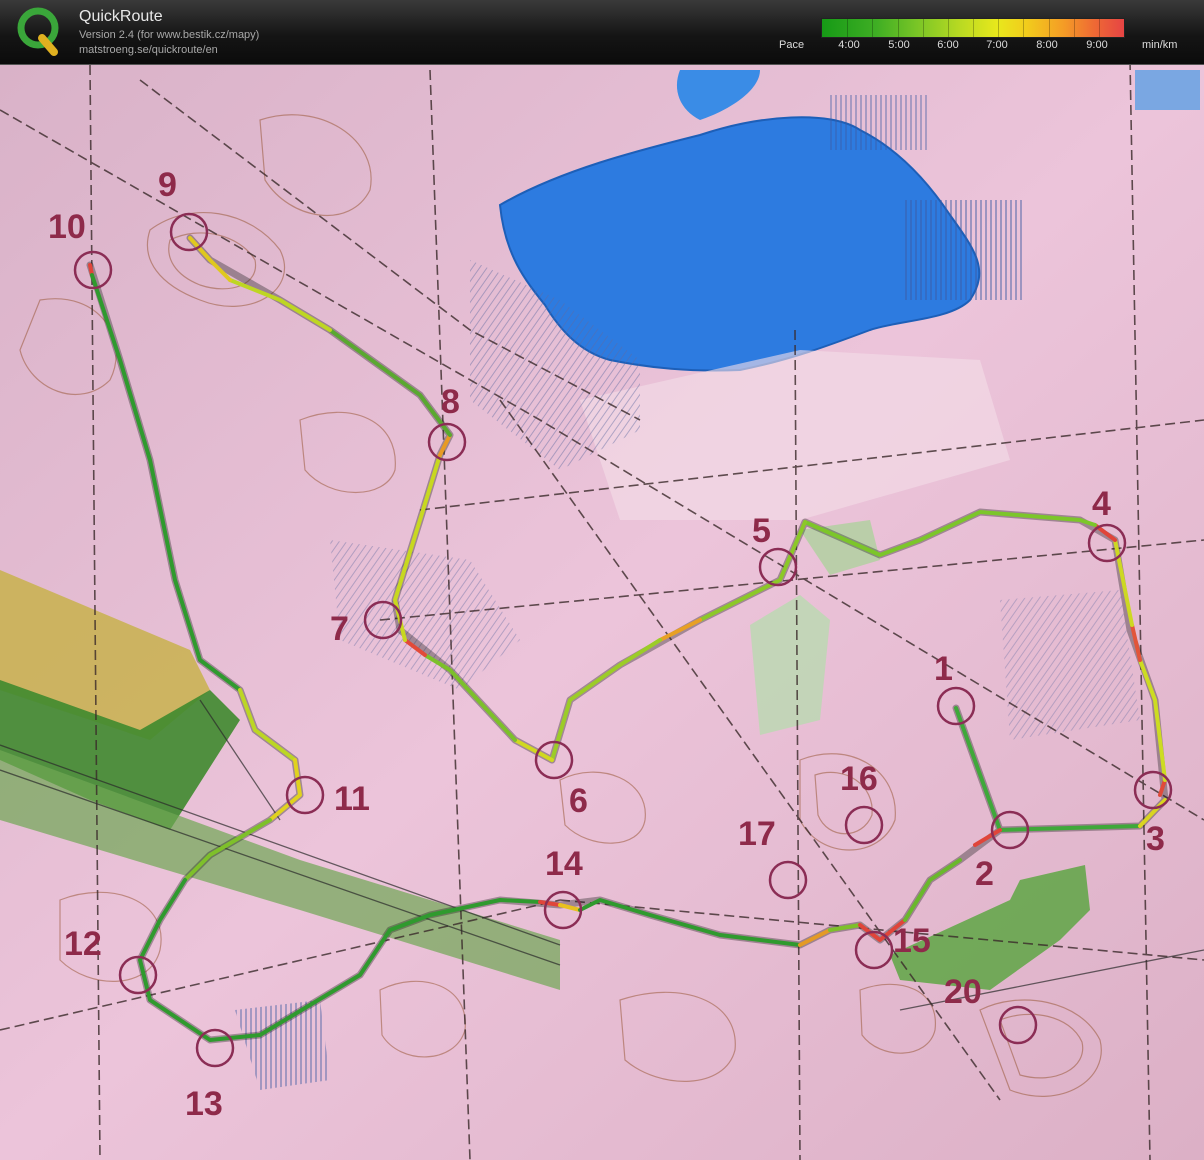 This screenshot has width=1204, height=1160. Describe the element at coordinates (564, 864) in the screenshot. I see `control-number-14: 14` at that location.